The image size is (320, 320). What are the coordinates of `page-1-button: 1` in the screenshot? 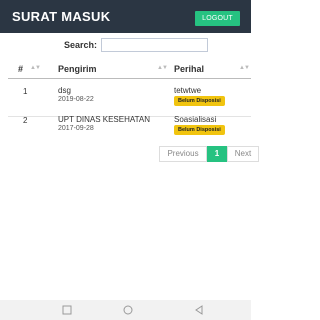 It's located at (217, 154).